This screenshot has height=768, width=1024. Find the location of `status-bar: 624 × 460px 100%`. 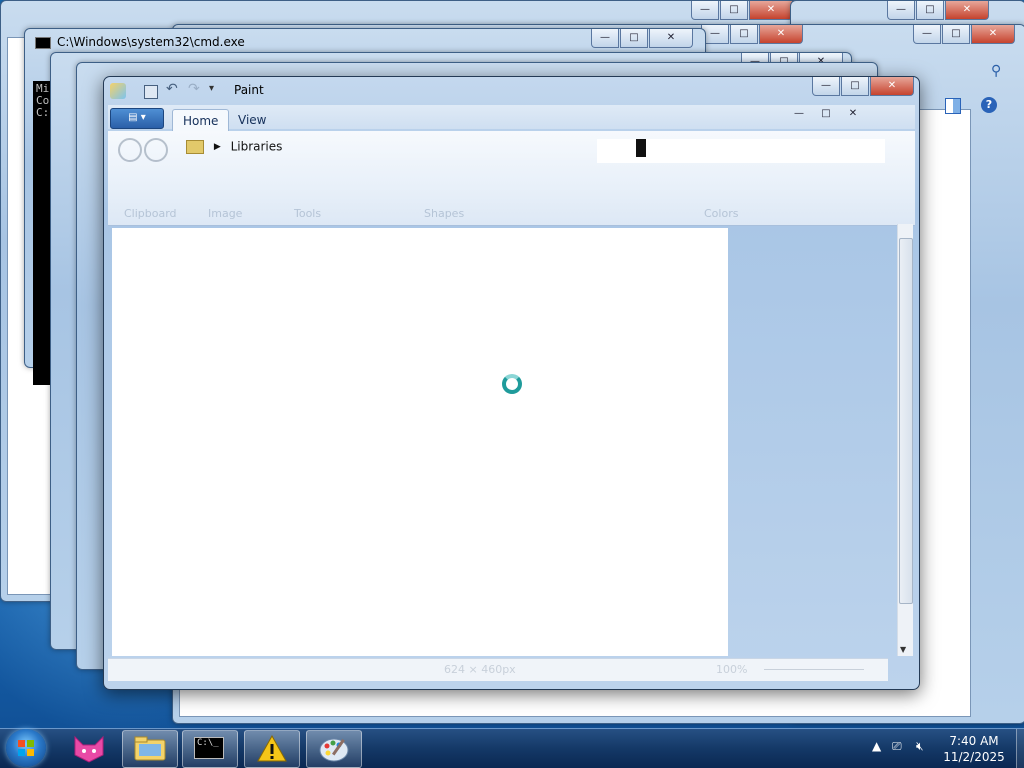

status-bar: 624 × 460px 100% is located at coordinates (498, 669).